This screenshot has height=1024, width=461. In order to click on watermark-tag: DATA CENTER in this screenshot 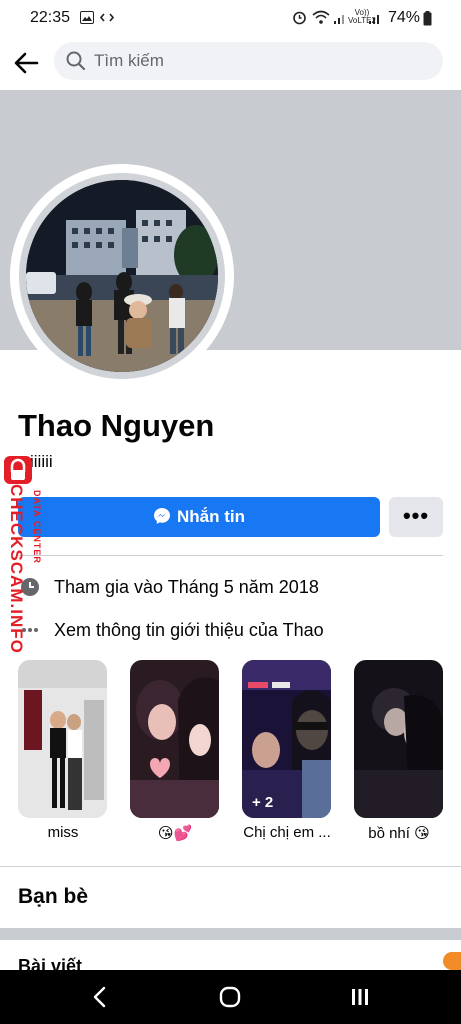, I will do `click(37, 527)`.